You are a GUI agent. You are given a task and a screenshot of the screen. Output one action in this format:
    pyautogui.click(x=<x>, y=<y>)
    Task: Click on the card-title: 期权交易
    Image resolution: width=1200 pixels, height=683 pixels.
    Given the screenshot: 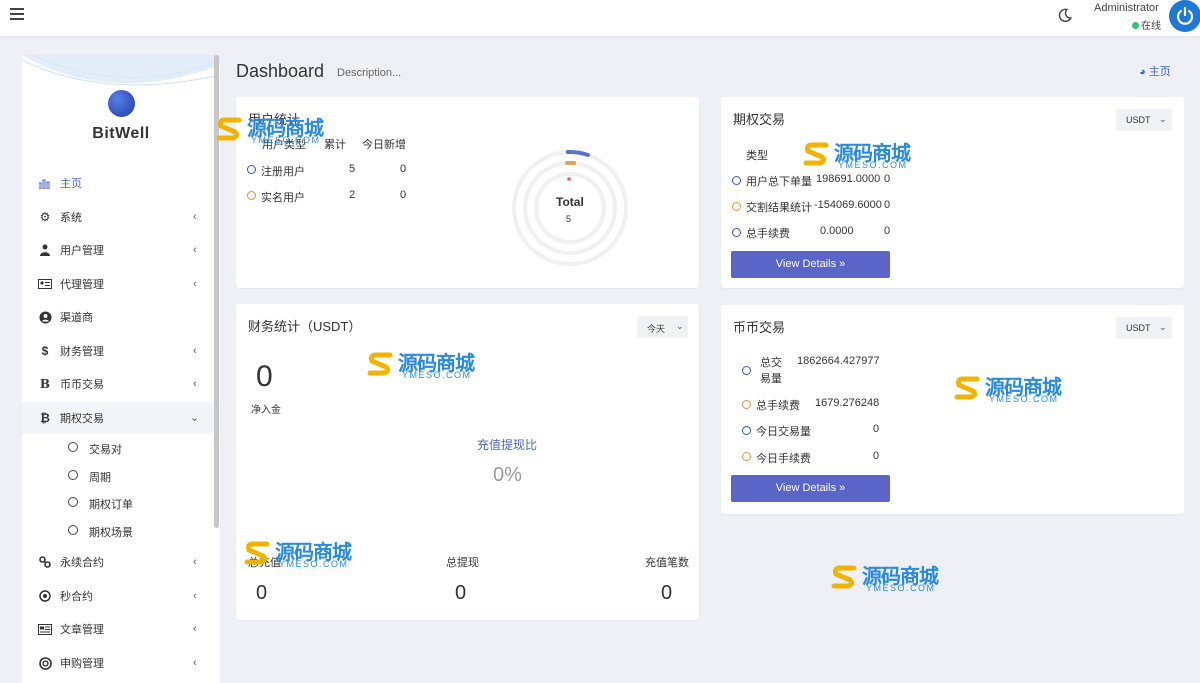 What is the action you would take?
    pyautogui.click(x=759, y=119)
    